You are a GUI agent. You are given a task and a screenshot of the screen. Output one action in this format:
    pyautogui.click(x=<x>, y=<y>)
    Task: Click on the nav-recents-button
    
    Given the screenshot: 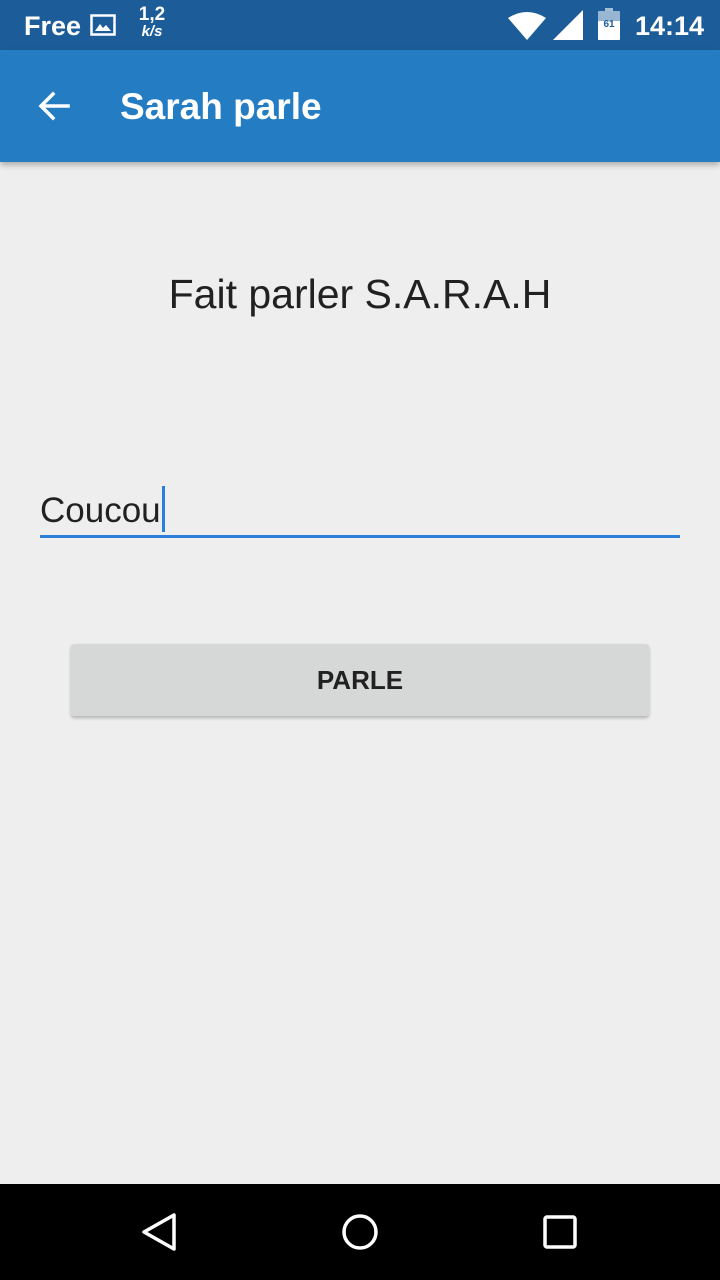 What is the action you would take?
    pyautogui.click(x=560, y=1232)
    